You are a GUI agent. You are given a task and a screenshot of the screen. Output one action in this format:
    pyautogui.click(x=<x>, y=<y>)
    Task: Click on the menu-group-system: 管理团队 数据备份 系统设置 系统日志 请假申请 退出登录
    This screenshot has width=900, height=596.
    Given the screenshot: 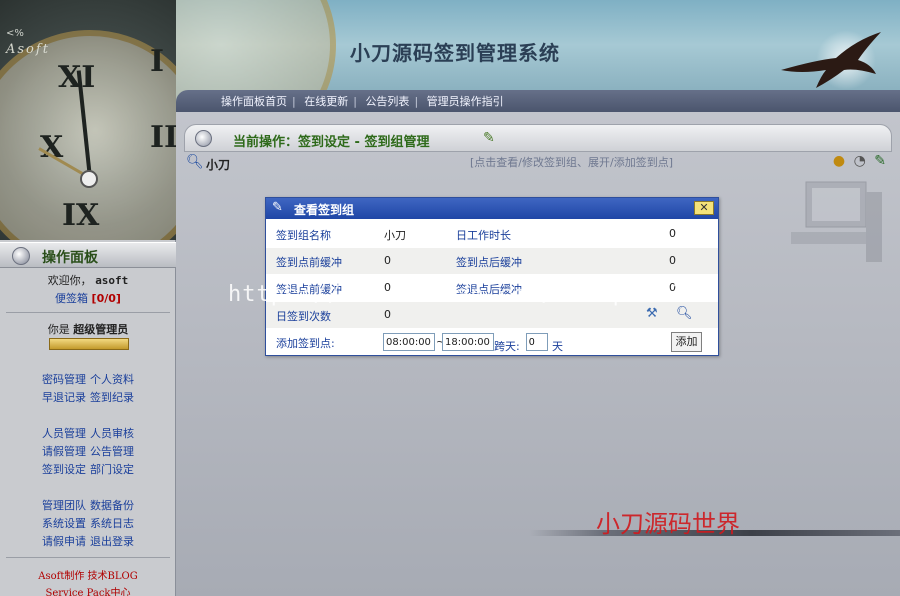 What is the action you would take?
    pyautogui.click(x=88, y=524)
    